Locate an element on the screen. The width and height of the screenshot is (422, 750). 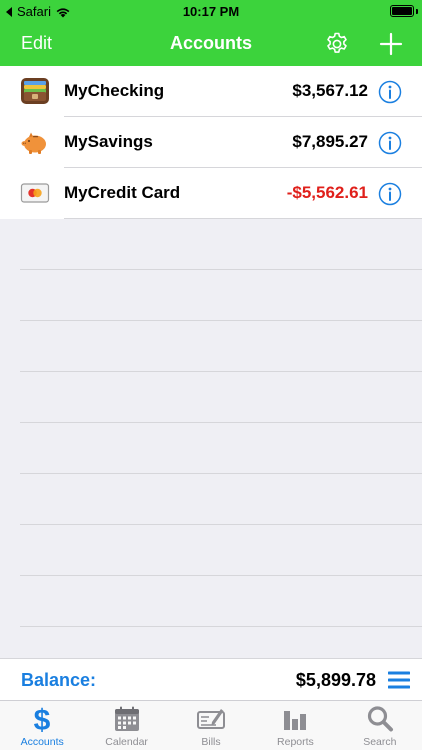
account-amount: $3,567.12 is located at coordinates (330, 90).